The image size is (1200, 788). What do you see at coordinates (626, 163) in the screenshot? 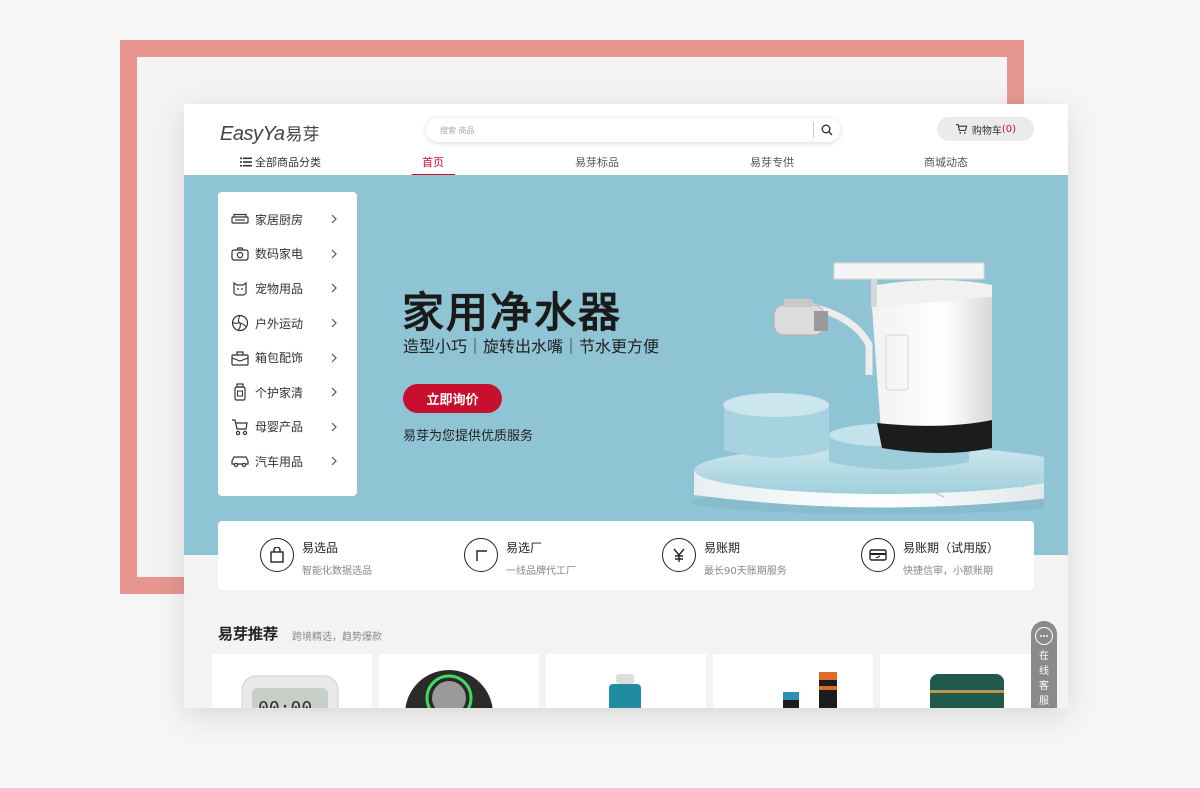
I see `main-nav: 全部商品分类 首页 易芽标品 易芽专供 商城动态` at bounding box center [626, 163].